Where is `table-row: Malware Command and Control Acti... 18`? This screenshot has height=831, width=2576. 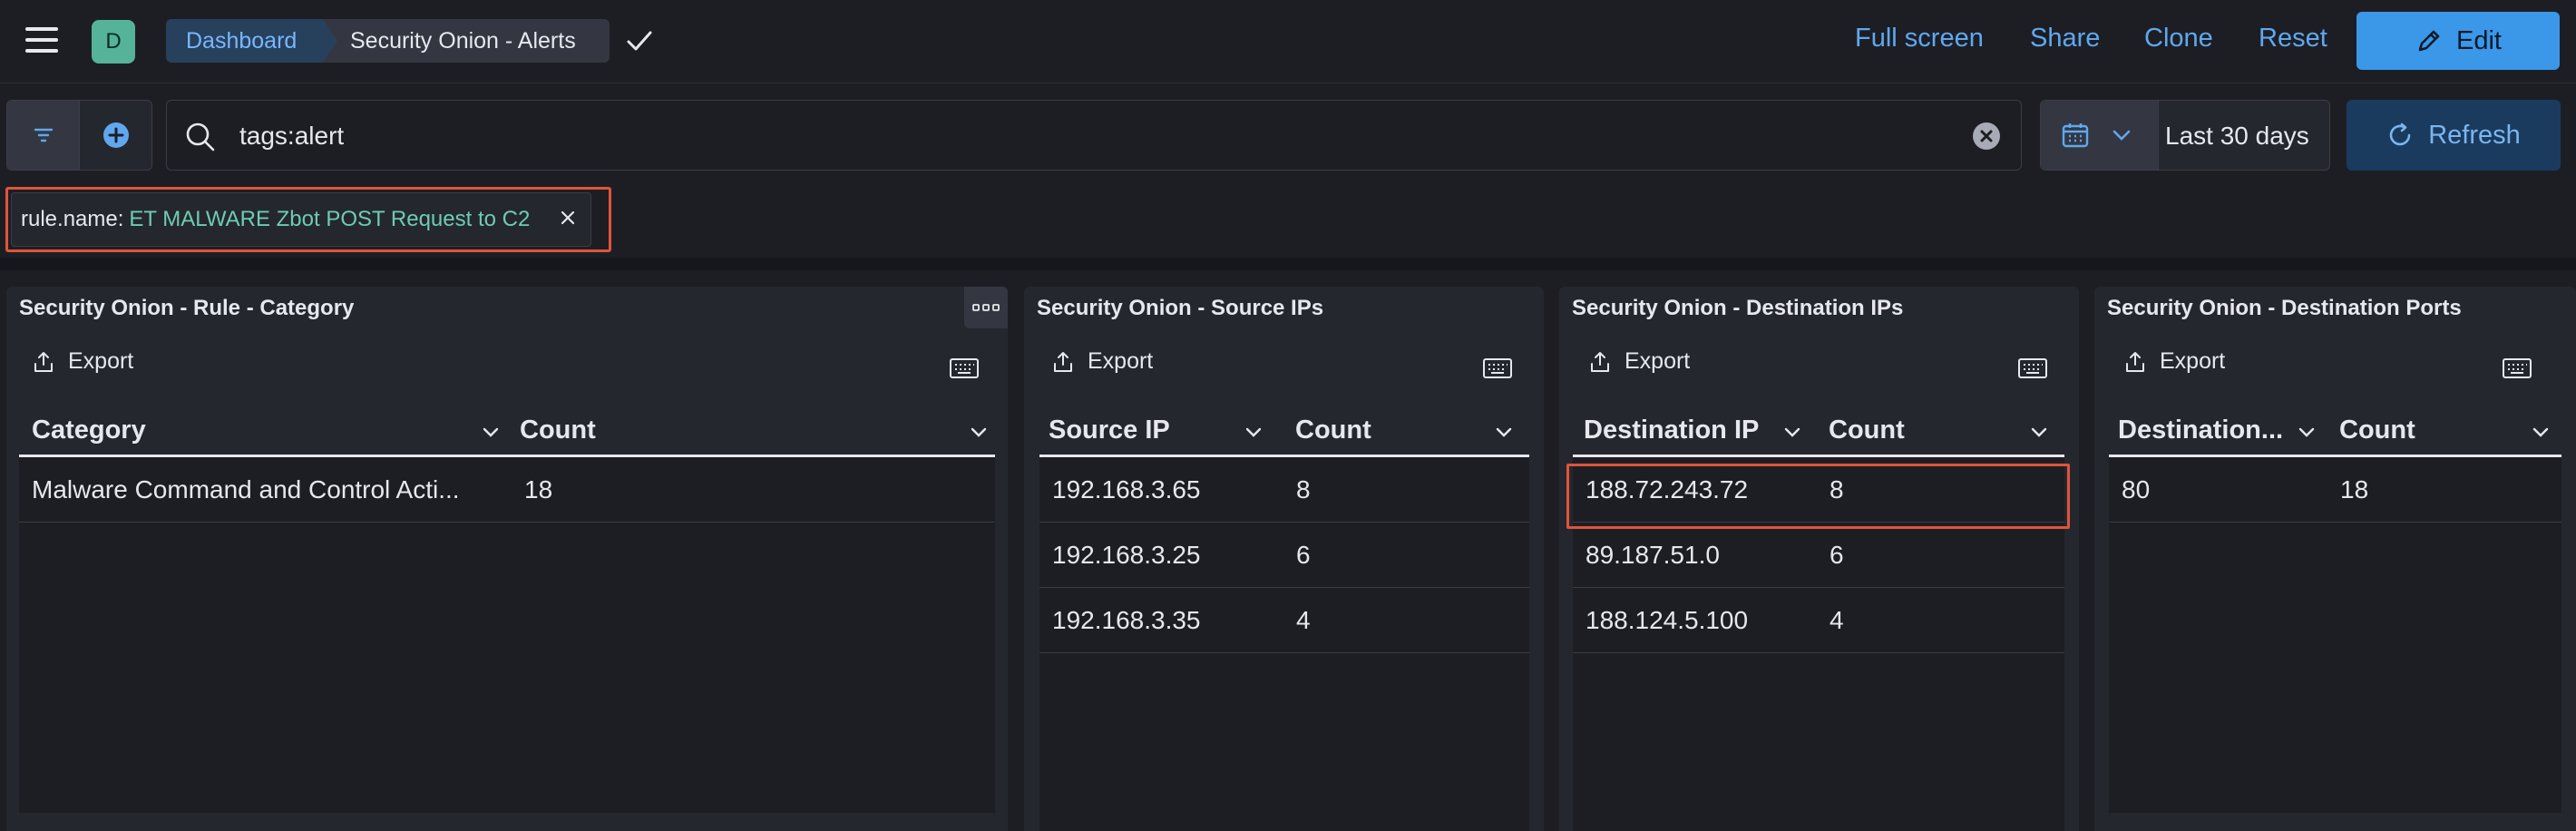
table-row: Malware Command and Control Acti... 18 is located at coordinates (507, 490).